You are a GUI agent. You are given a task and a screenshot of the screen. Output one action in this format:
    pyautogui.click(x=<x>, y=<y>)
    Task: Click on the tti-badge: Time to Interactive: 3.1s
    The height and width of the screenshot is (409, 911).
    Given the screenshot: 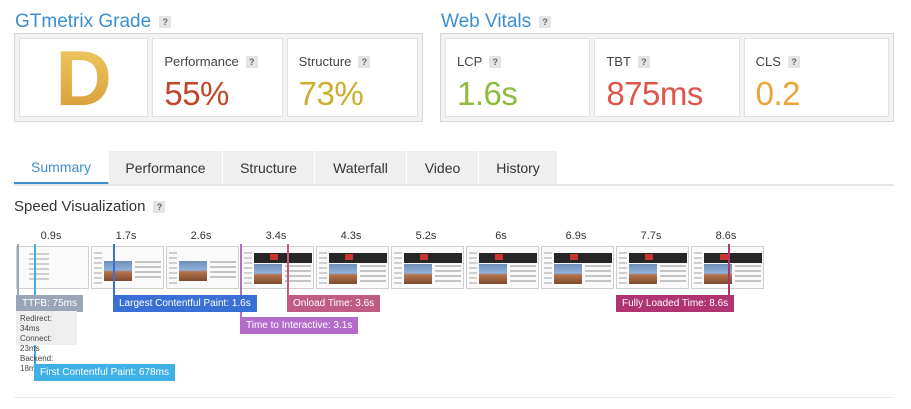 What is the action you would take?
    pyautogui.click(x=299, y=325)
    